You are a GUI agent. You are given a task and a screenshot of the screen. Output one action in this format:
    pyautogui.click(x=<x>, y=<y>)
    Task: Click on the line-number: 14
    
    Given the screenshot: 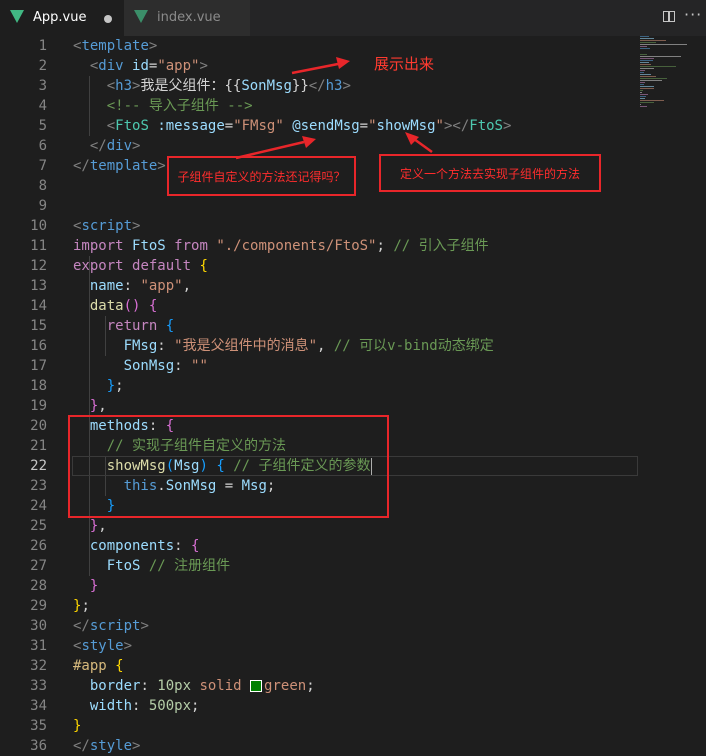 What is the action you would take?
    pyautogui.click(x=38, y=306)
    